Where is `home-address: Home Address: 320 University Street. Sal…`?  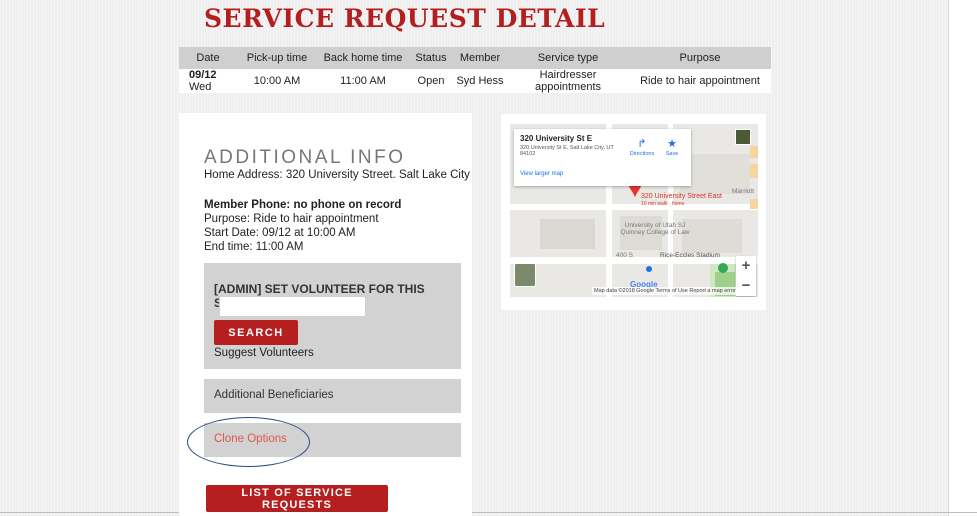 home-address: Home Address: 320 University Street. Sal… is located at coordinates (337, 175).